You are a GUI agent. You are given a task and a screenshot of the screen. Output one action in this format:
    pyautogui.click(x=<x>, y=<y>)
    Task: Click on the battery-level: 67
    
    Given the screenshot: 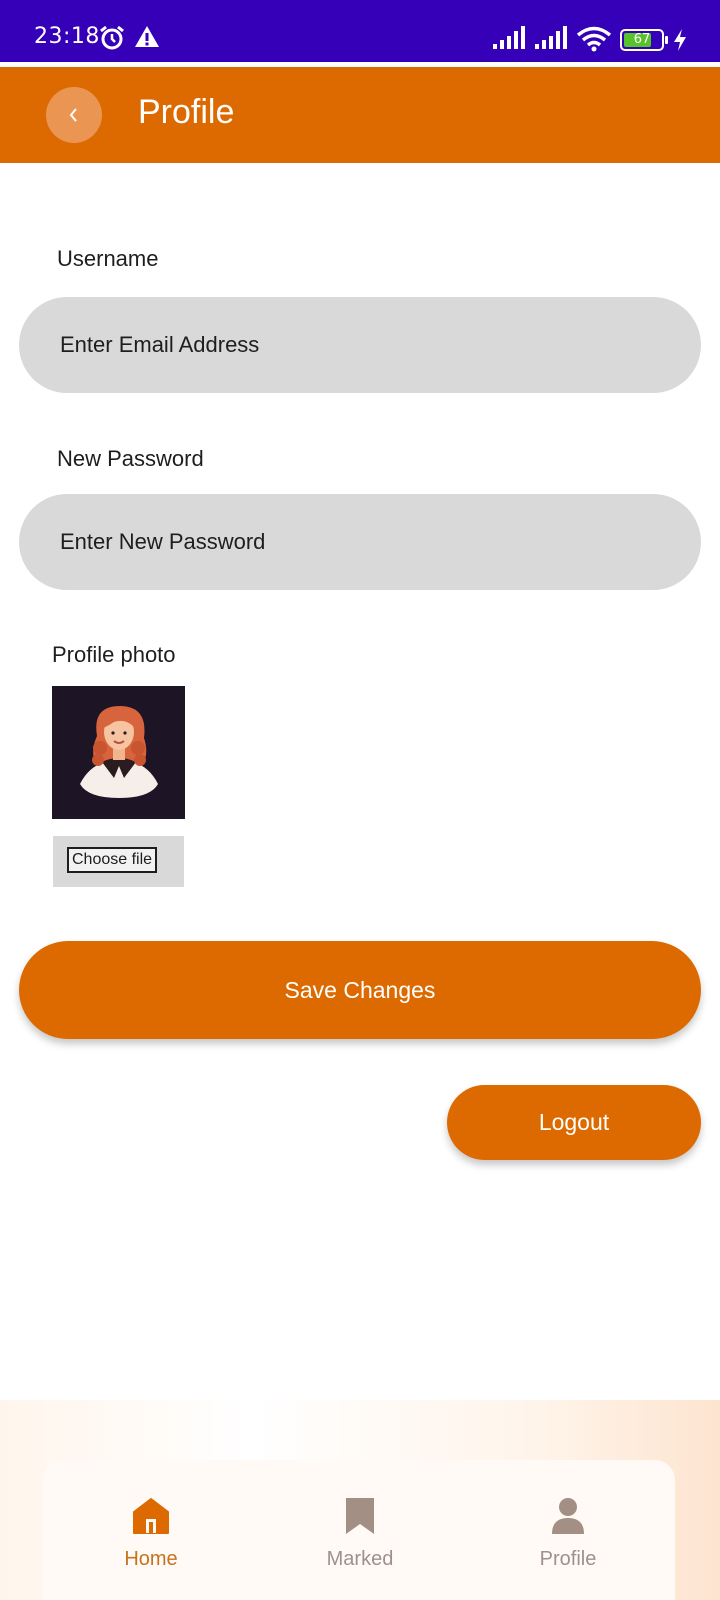 What is the action you would take?
    pyautogui.click(x=642, y=39)
    